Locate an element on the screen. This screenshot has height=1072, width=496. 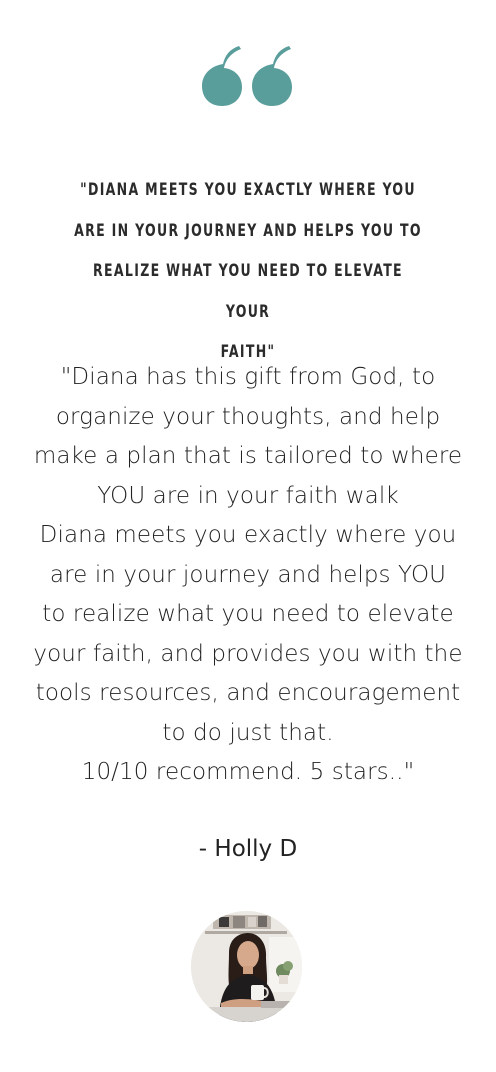
testimonial-line: 10/10 recommend. 5 stars.." is located at coordinates (248, 772).